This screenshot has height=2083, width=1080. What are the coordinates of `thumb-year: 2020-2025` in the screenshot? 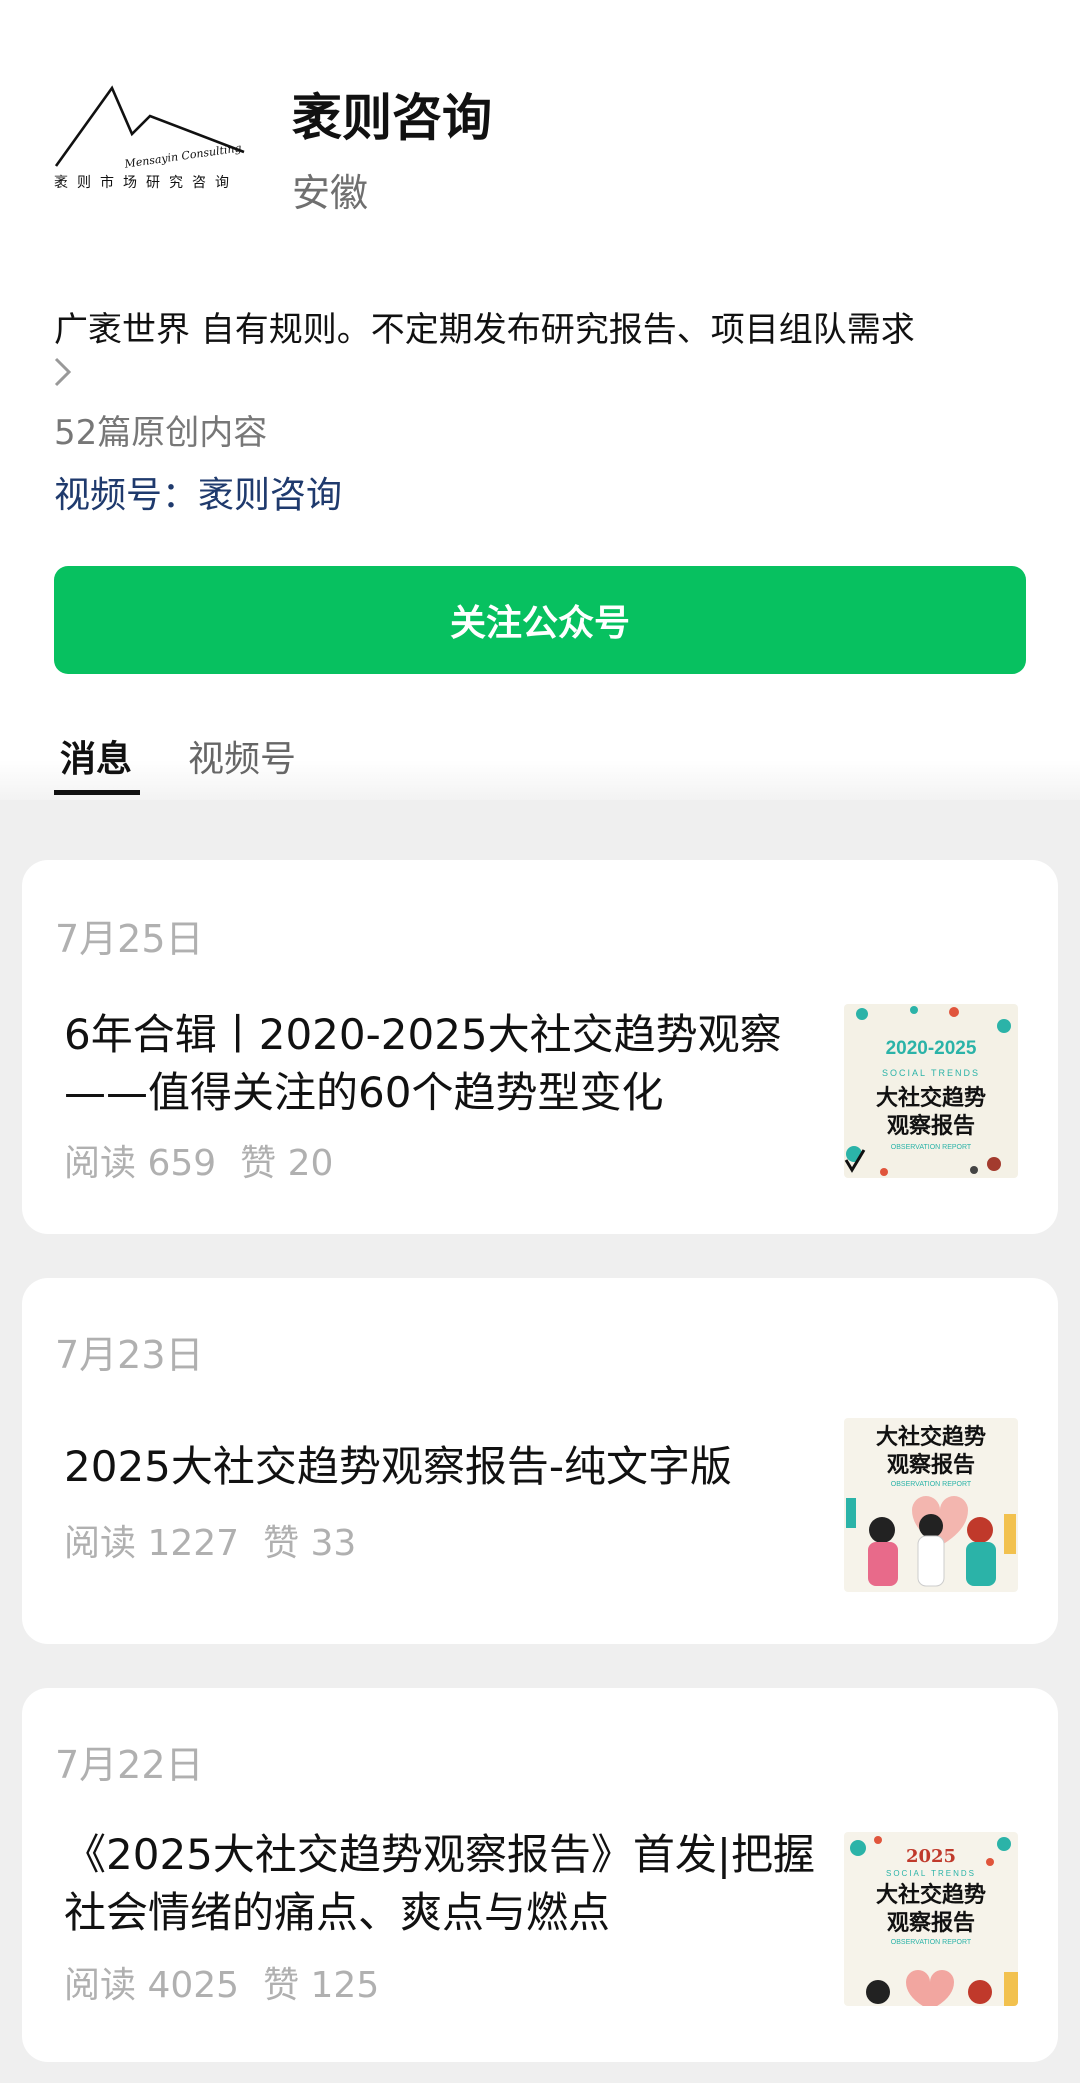 It's located at (931, 1048).